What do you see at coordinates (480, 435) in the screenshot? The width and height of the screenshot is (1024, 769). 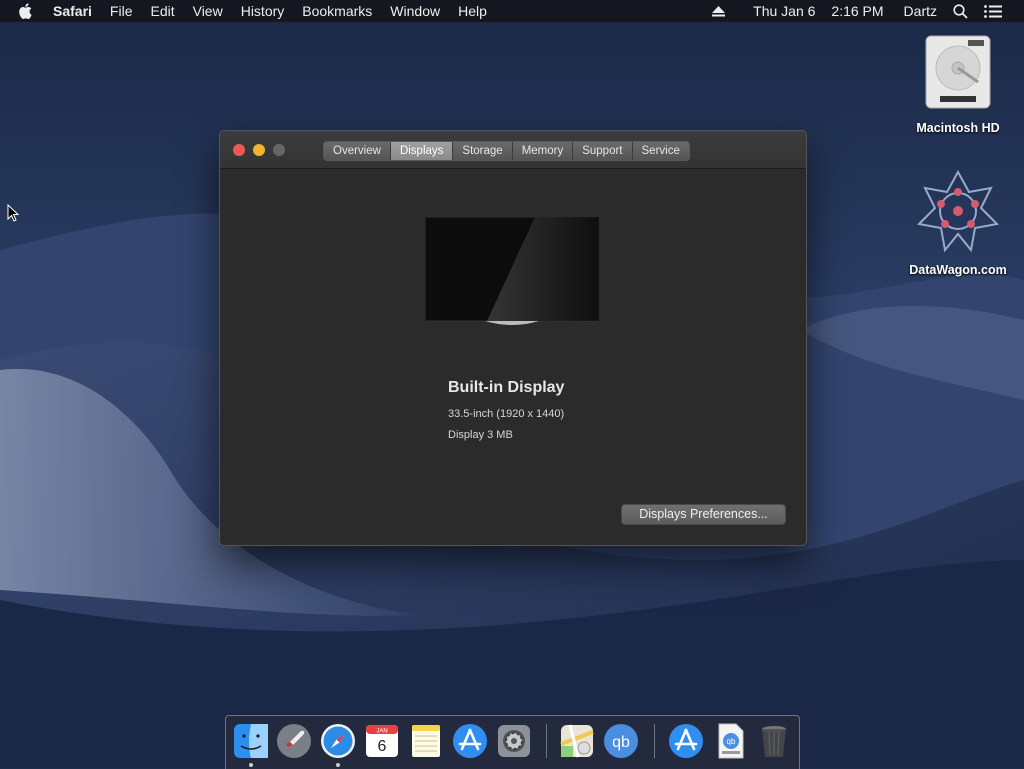 I see `display-memory: Display 3 MB` at bounding box center [480, 435].